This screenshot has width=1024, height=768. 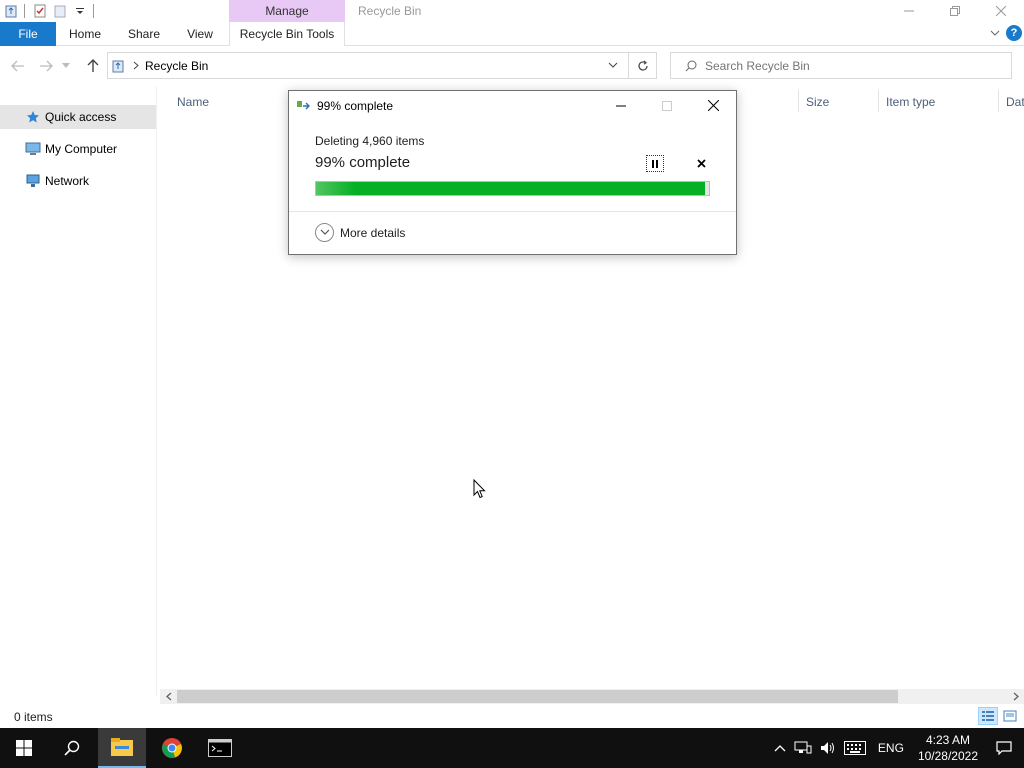 What do you see at coordinates (28, 34) in the screenshot?
I see `tab-file: File` at bounding box center [28, 34].